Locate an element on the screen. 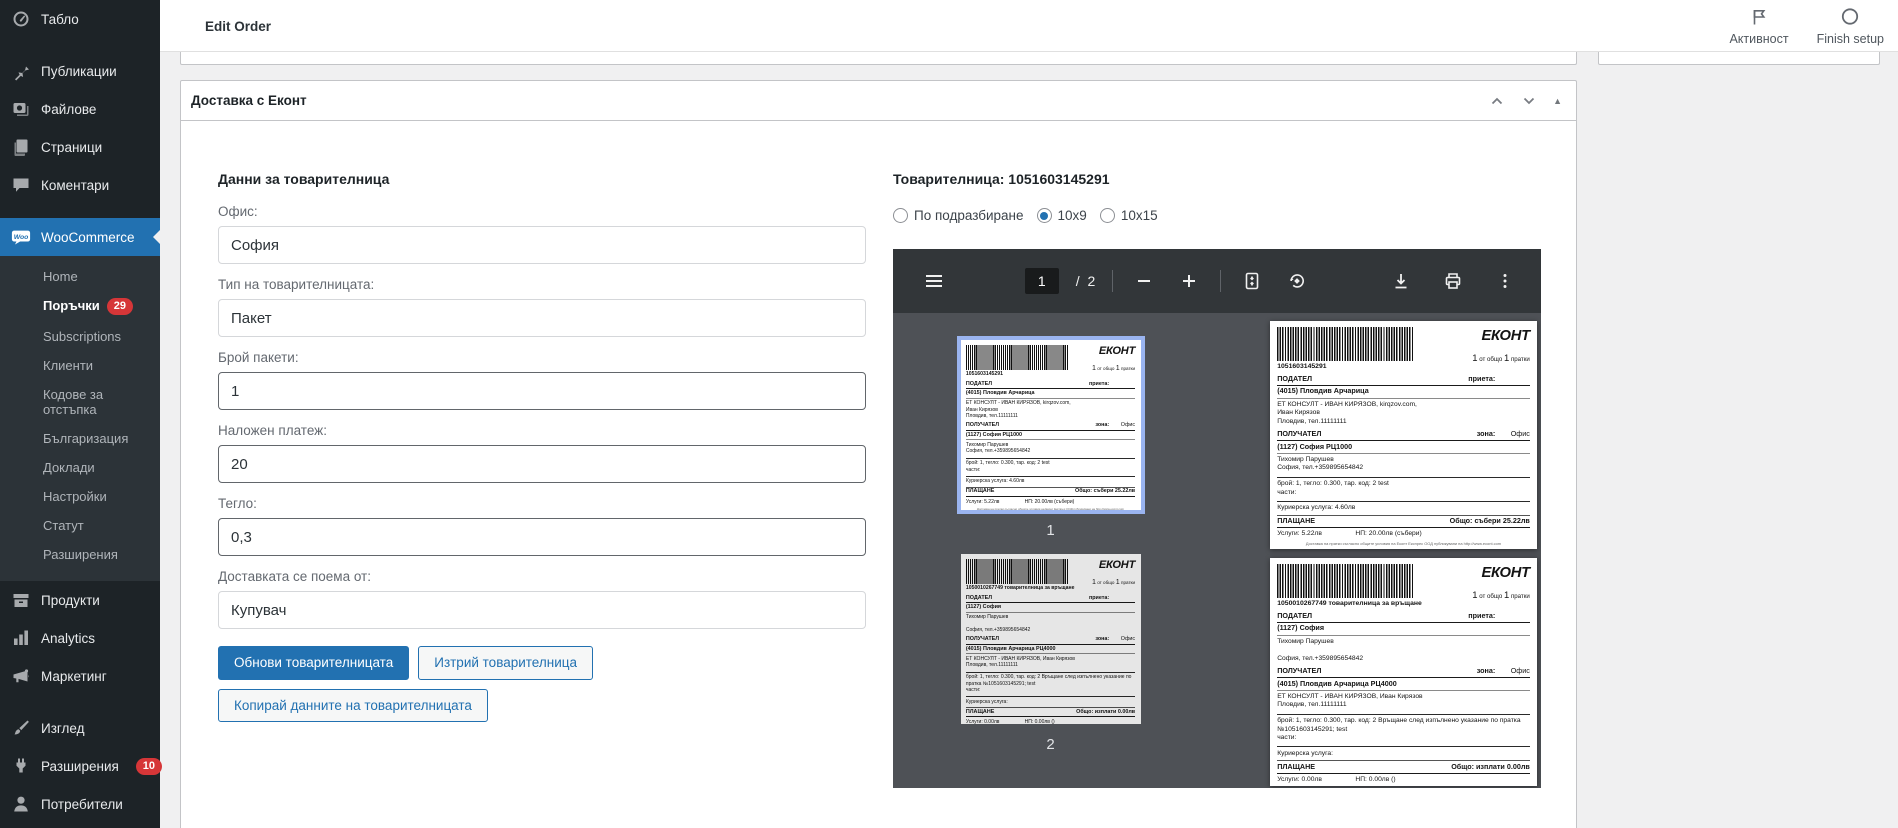 The width and height of the screenshot is (1898, 828). collapse-icon: ▲ is located at coordinates (1557, 101).